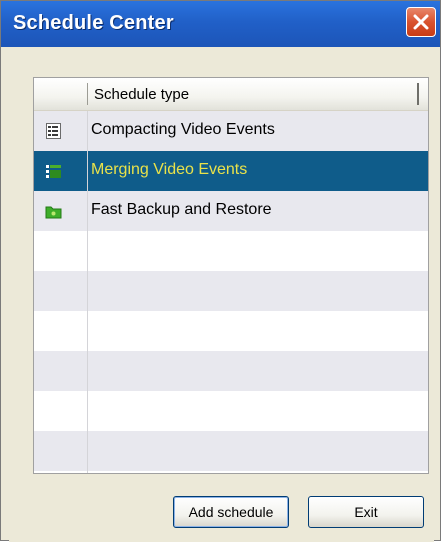  What do you see at coordinates (183, 129) in the screenshot?
I see `list-item-label: Compacting Video Events` at bounding box center [183, 129].